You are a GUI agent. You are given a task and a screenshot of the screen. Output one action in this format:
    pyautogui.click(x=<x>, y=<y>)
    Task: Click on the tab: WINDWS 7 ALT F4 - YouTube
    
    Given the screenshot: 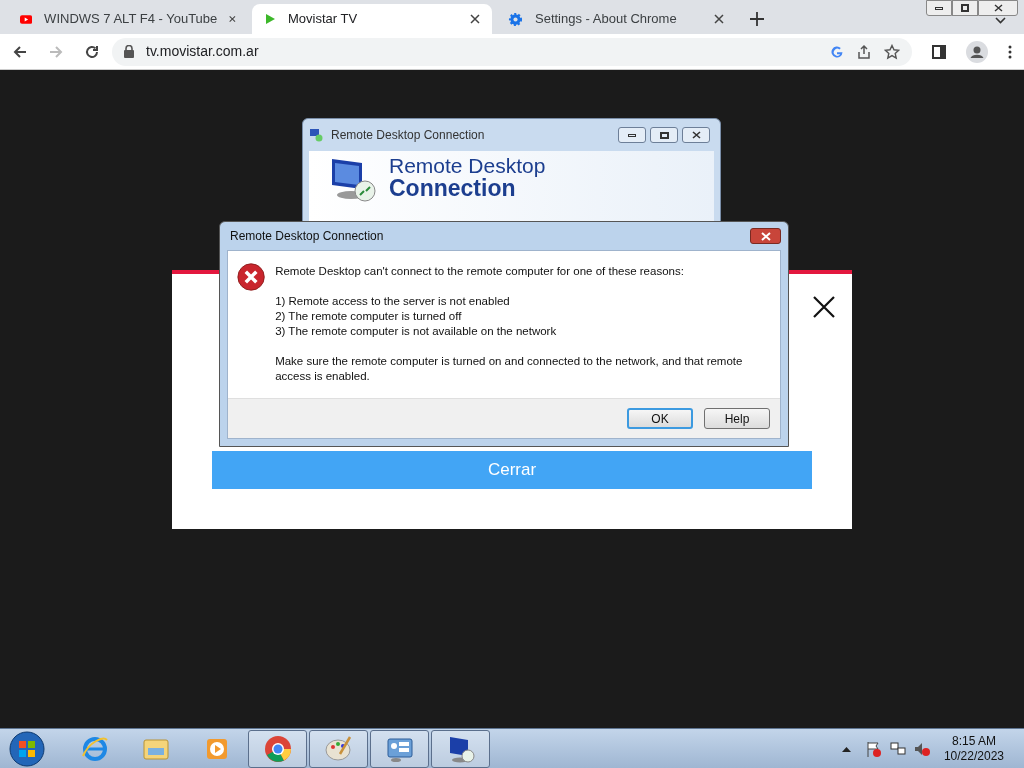 What is the action you would take?
    pyautogui.click(x=128, y=19)
    